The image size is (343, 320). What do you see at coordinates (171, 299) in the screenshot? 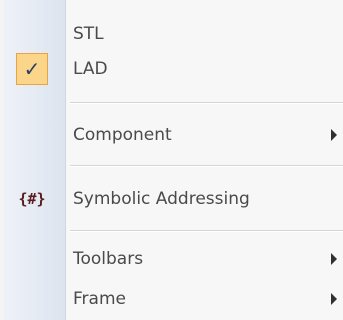
I see `menu-item-frame: Frame` at bounding box center [171, 299].